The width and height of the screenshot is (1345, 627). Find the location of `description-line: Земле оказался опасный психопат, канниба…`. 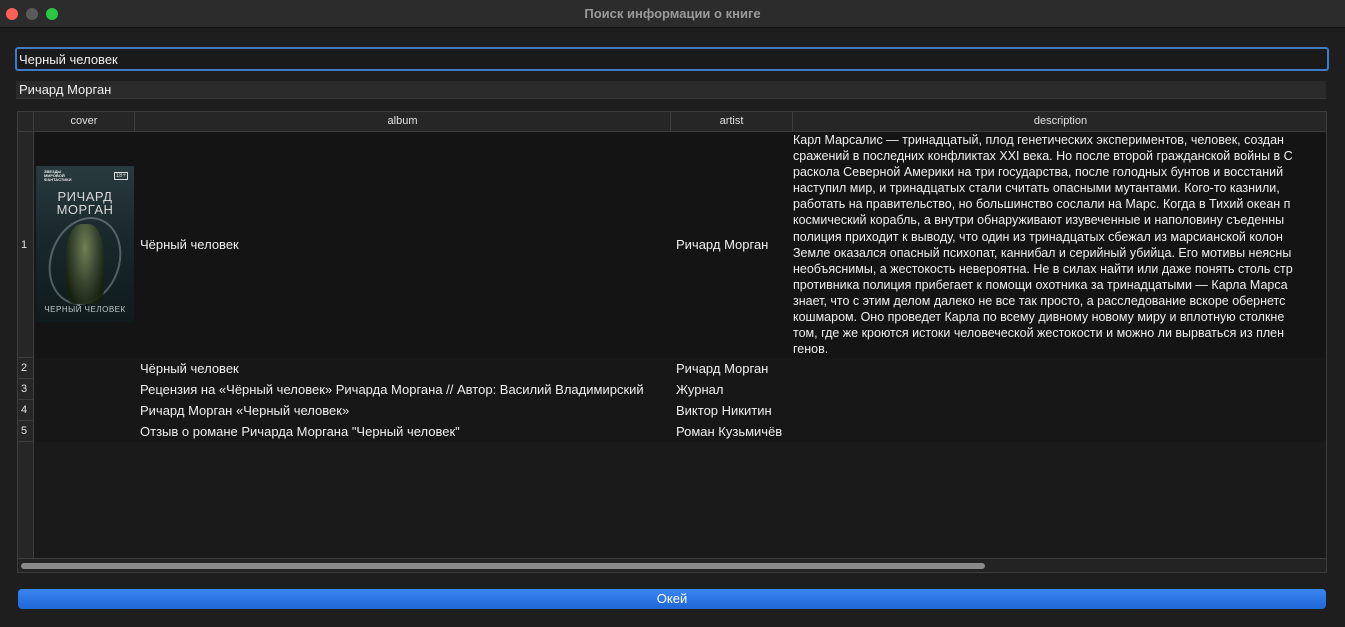

description-line: Земле оказался опасный психопат, канниба… is located at coordinates (1042, 252).